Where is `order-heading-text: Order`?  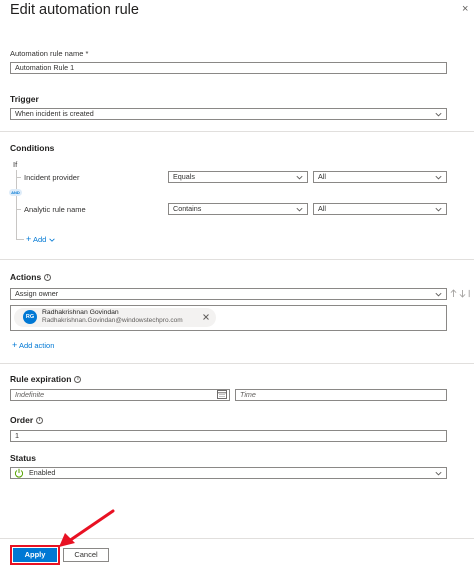
order-heading-text: Order is located at coordinates (22, 420).